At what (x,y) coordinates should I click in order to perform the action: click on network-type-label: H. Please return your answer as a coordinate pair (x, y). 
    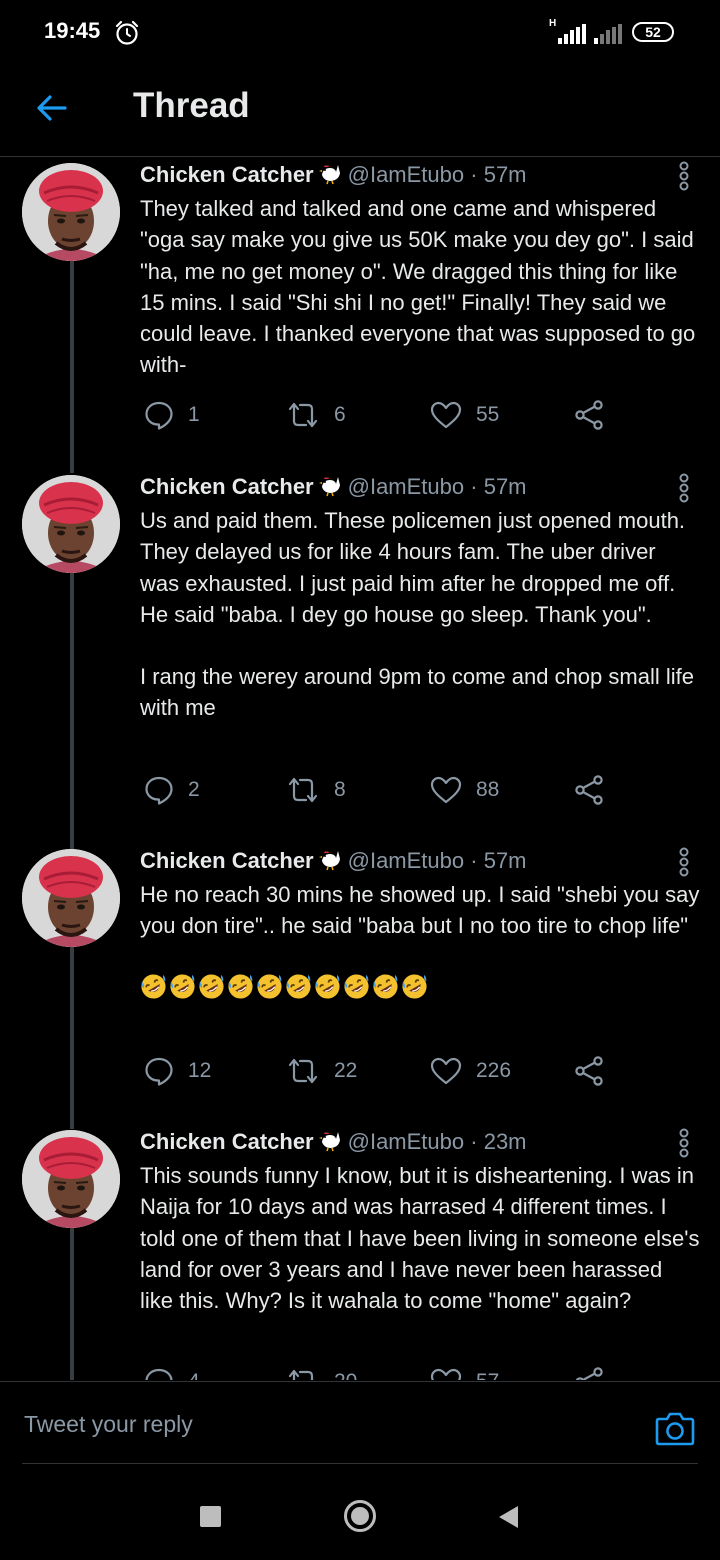
    Looking at the image, I should click on (553, 23).